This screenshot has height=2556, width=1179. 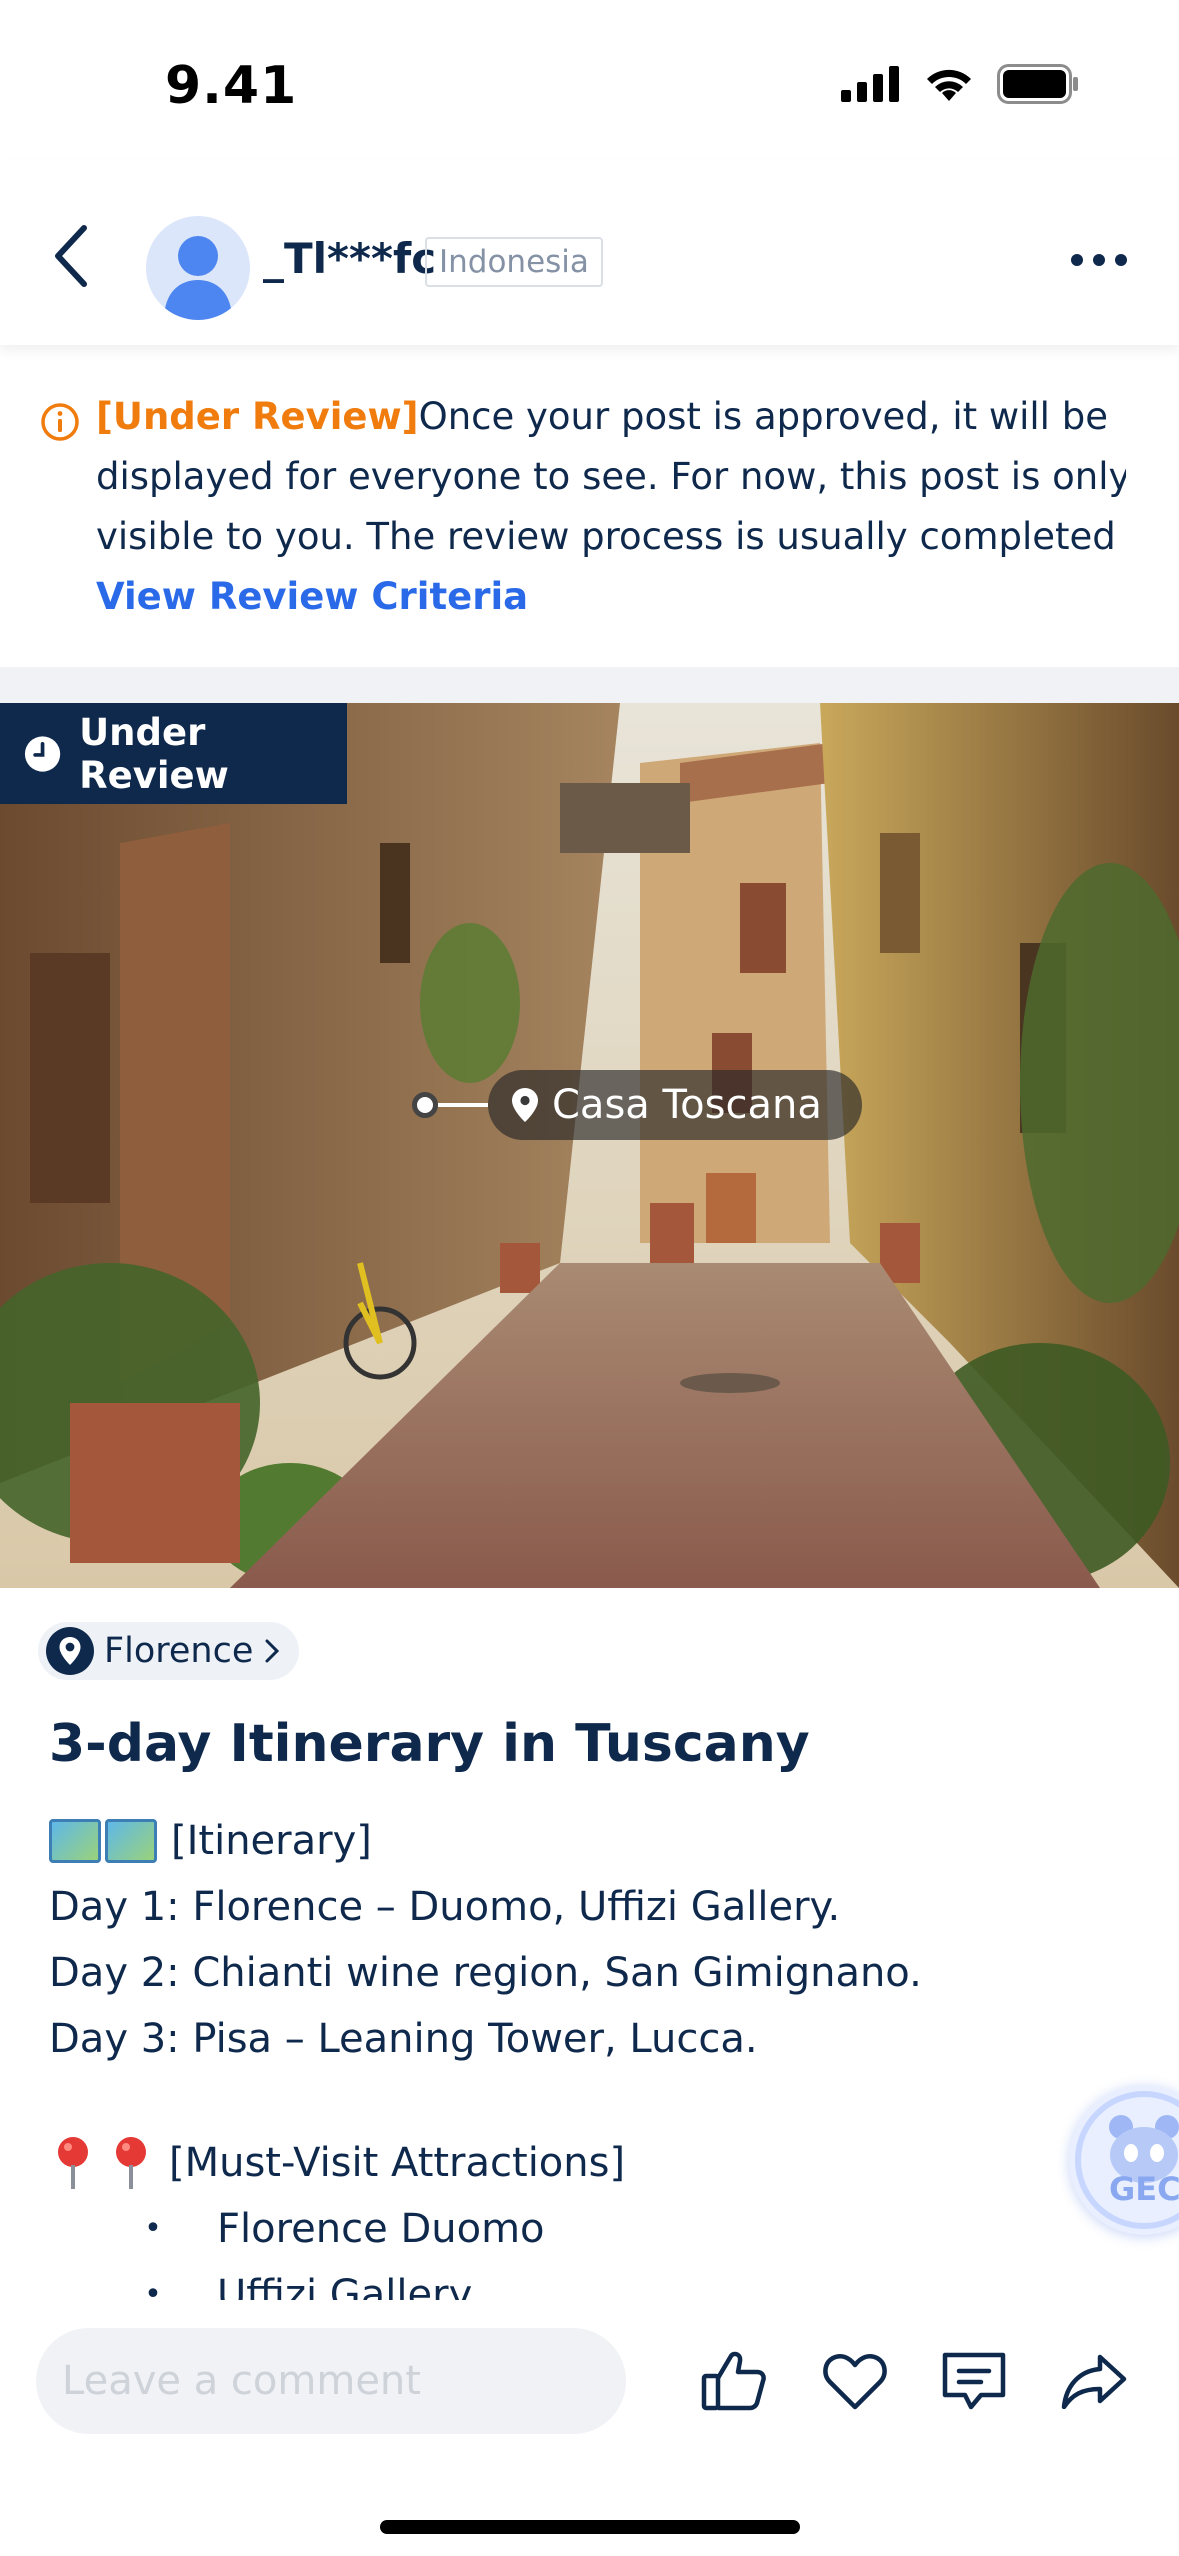 What do you see at coordinates (611, 597) in the screenshot?
I see `view-review-criteria-link: View Review Criteria` at bounding box center [611, 597].